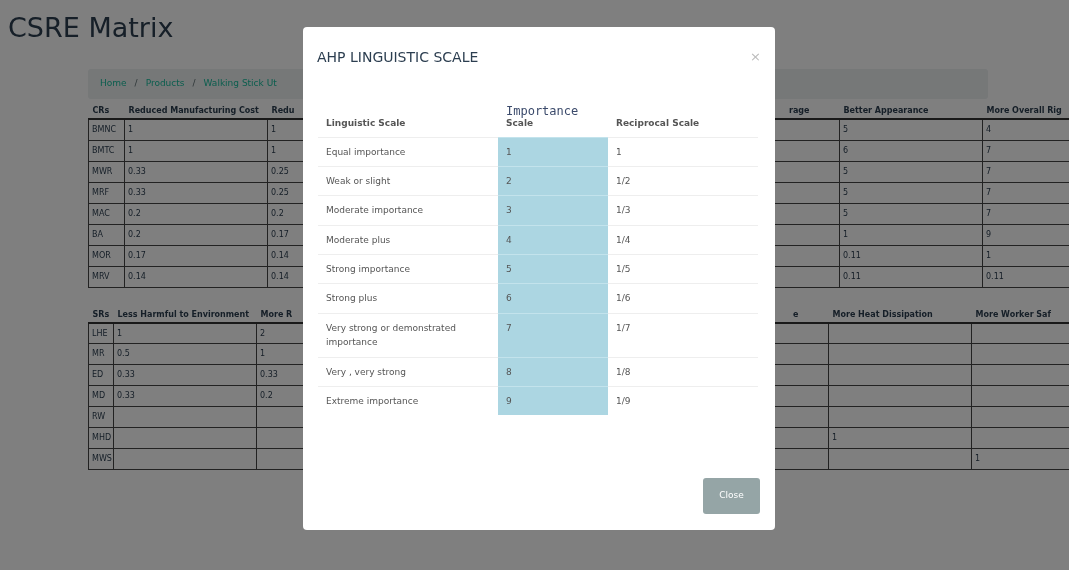  Describe the element at coordinates (882, 314) in the screenshot. I see `column-header: More Heat Dissipation` at that location.